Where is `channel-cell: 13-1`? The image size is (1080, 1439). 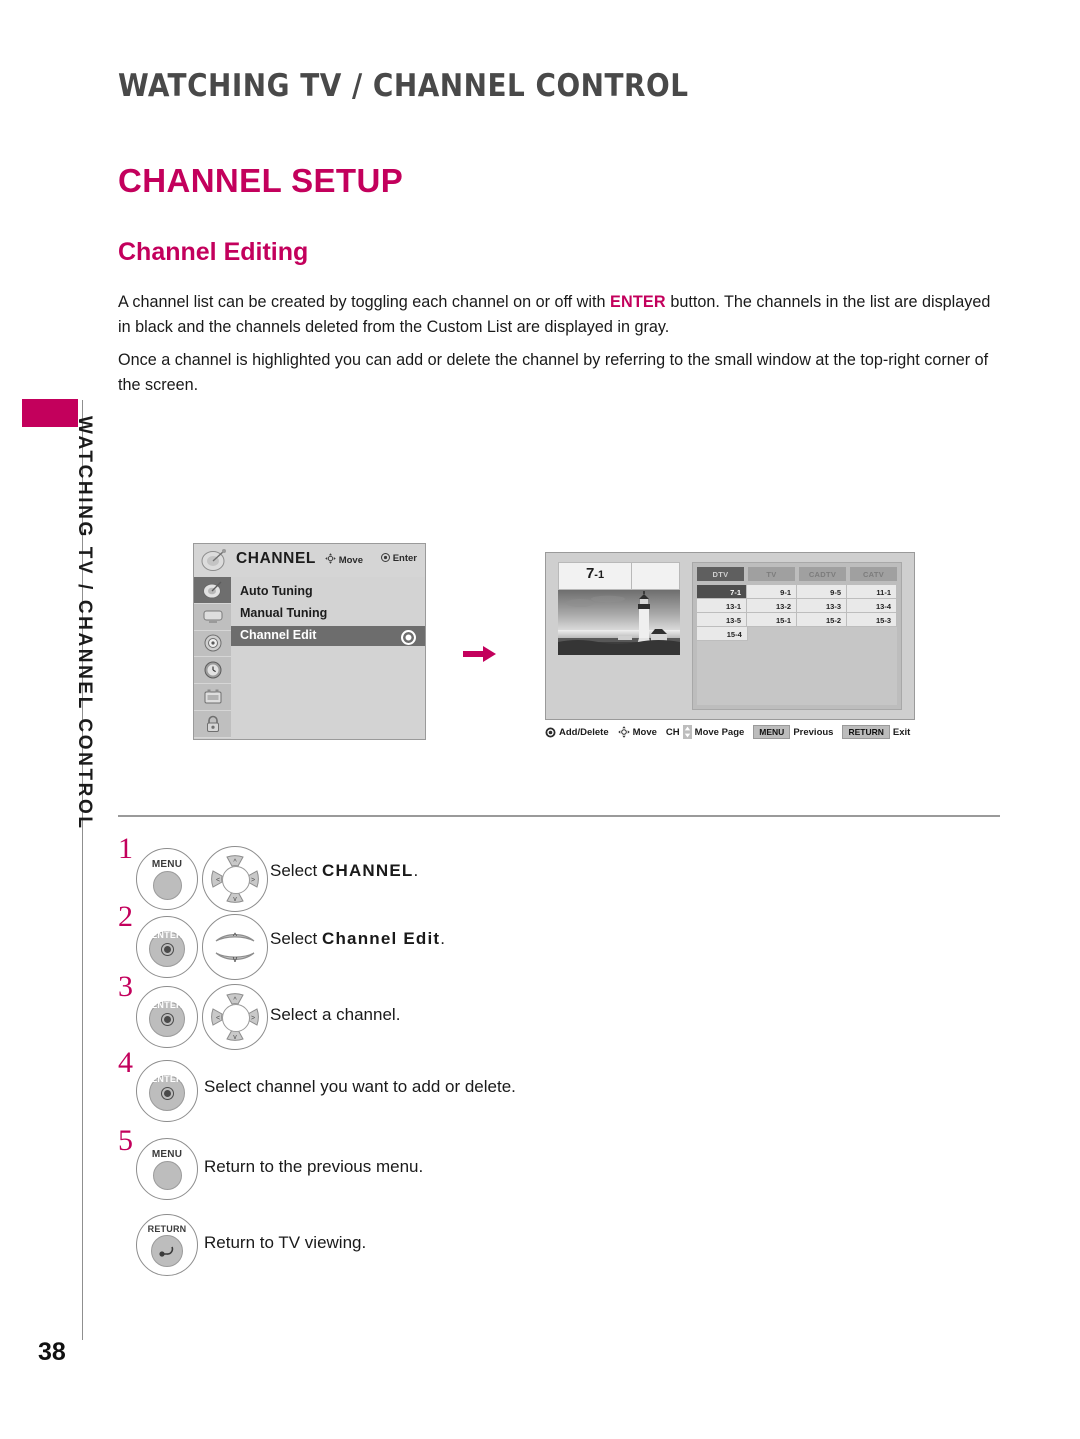
channel-cell: 13-1 is located at coordinates (722, 606).